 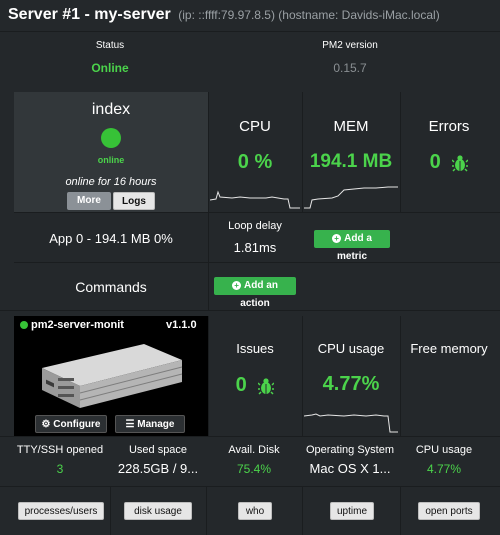 I want to click on process-state: online, so click(x=111, y=160).